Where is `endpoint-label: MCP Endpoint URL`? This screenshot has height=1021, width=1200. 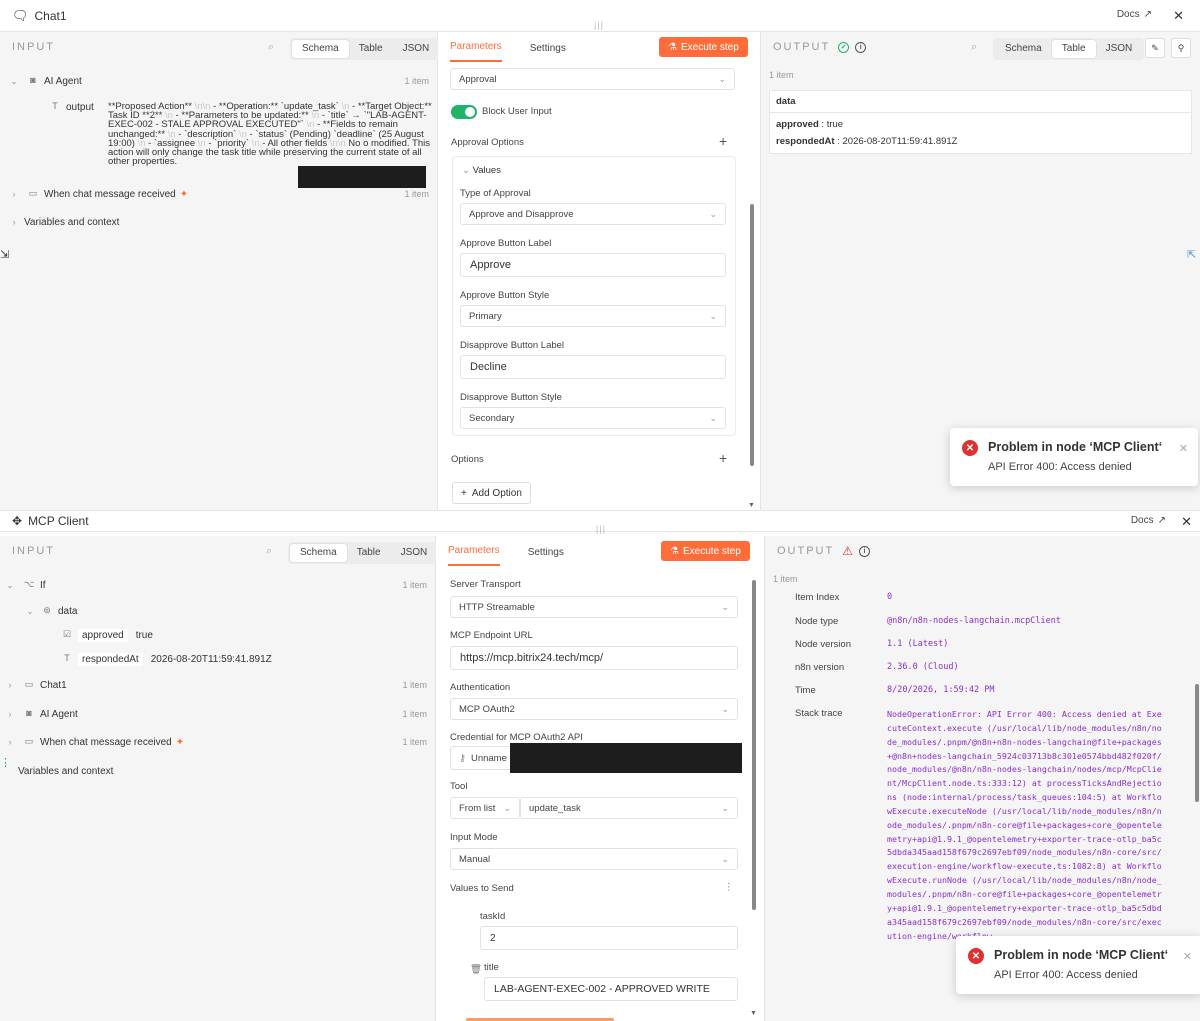
endpoint-label: MCP Endpoint URL is located at coordinates (491, 635).